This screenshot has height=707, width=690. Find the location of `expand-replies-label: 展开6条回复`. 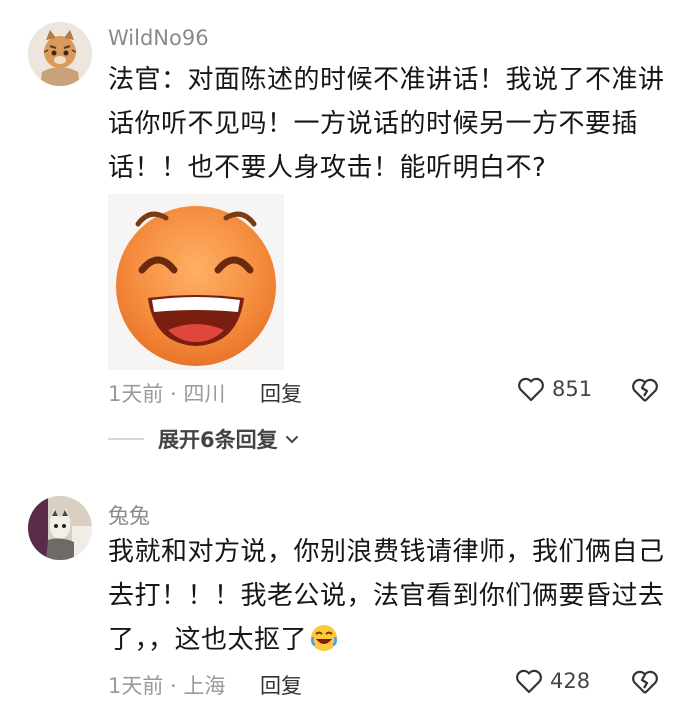

expand-replies-label: 展开6条回复 is located at coordinates (218, 440).